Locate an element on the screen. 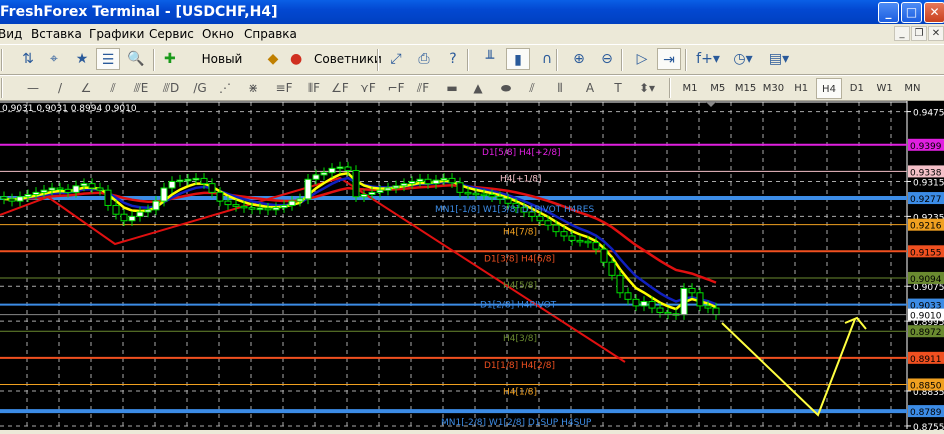 This screenshot has height=434, width=944. help-icon: ? is located at coordinates (453, 59).